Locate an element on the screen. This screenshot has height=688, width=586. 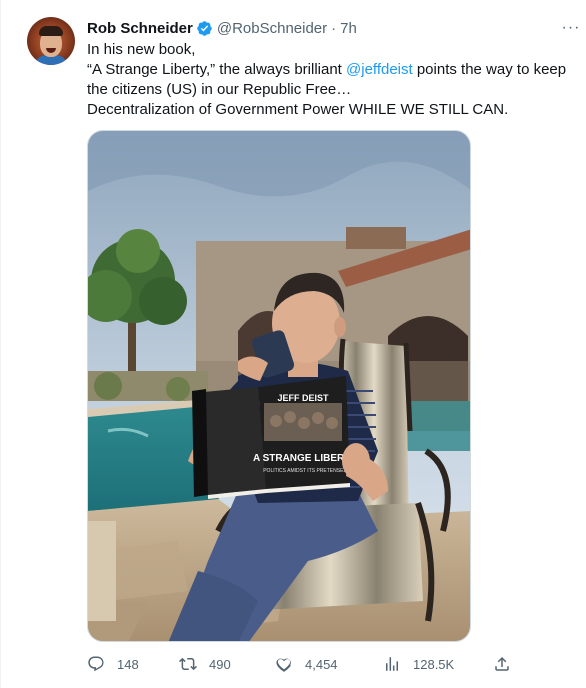
views-chart-icon is located at coordinates (392, 664).